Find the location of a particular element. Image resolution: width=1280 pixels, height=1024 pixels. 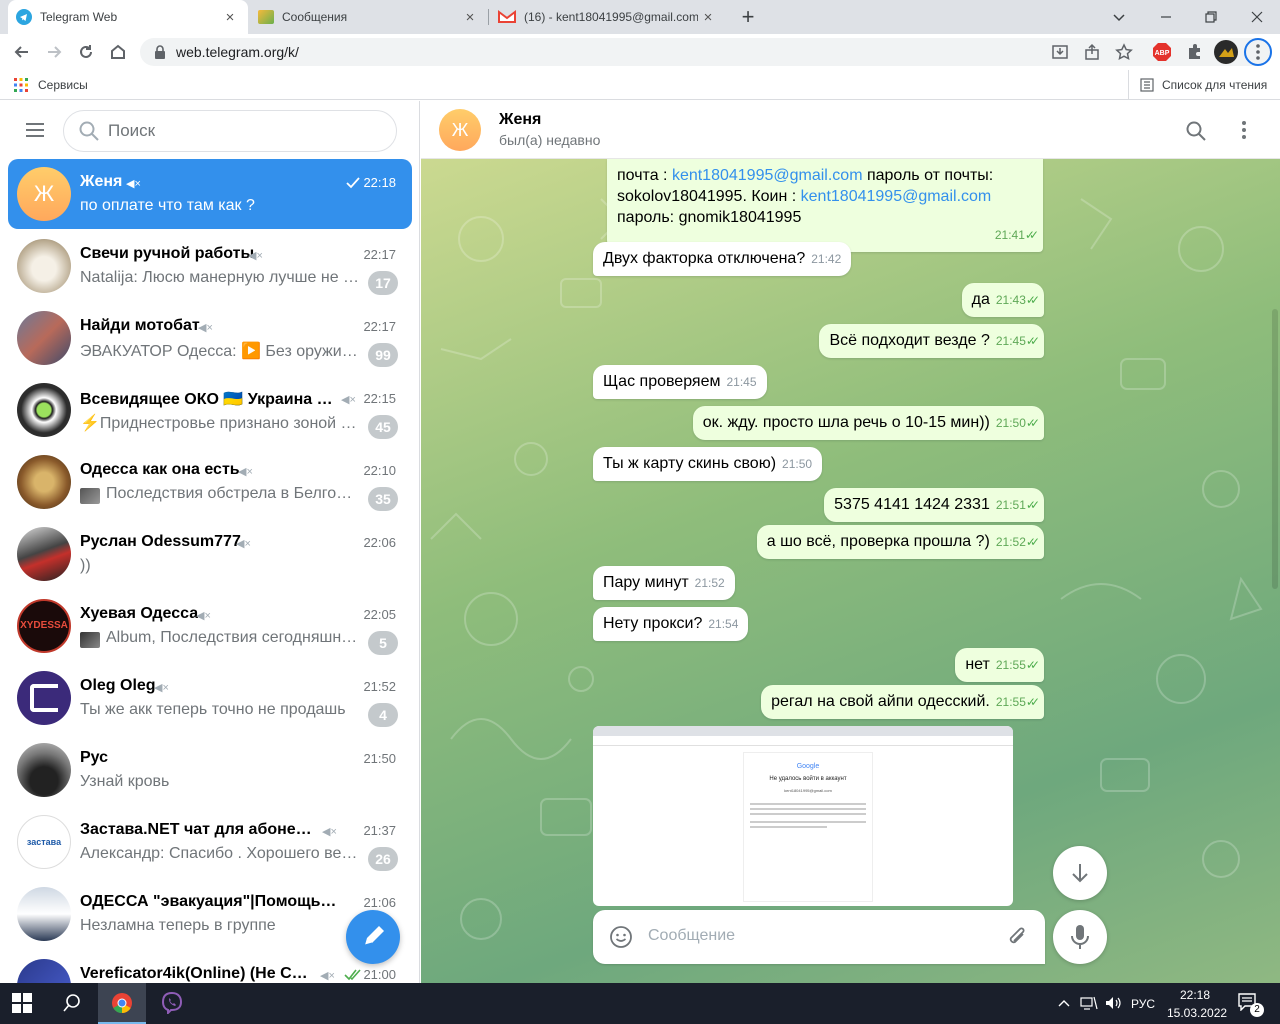

speaker-icon is located at coordinates (1113, 1003).